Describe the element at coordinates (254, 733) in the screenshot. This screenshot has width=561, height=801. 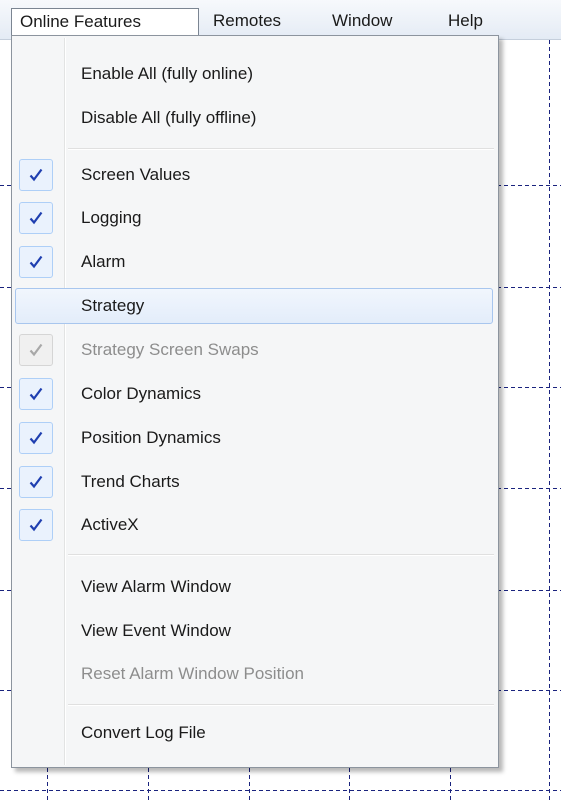
I see `menu-item-convert-log-file: Convert Log File` at that location.